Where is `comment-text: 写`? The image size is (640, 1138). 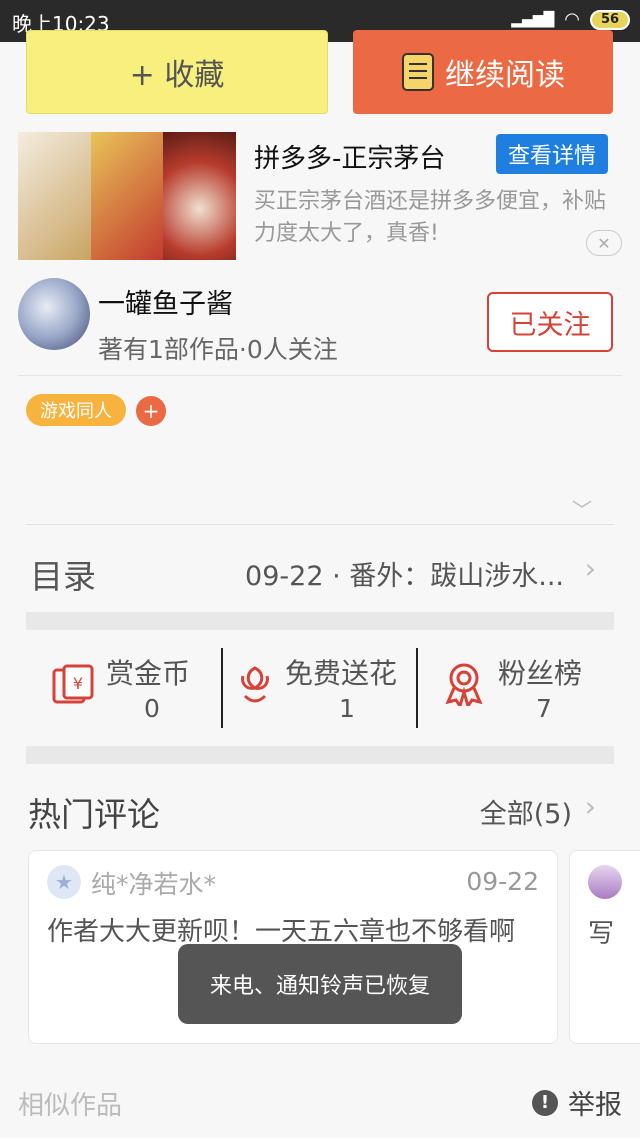
comment-text: 写 is located at coordinates (601, 934).